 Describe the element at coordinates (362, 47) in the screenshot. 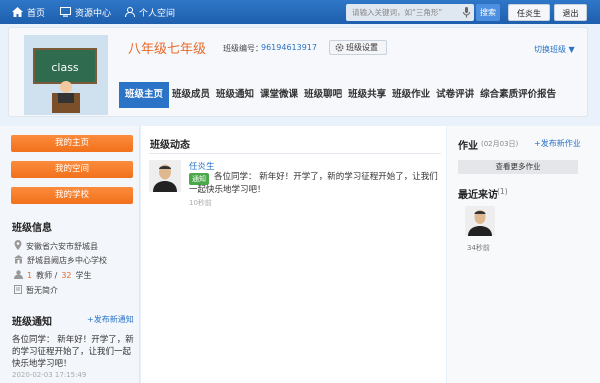

I see `class-settings-label: 班级设置` at that location.